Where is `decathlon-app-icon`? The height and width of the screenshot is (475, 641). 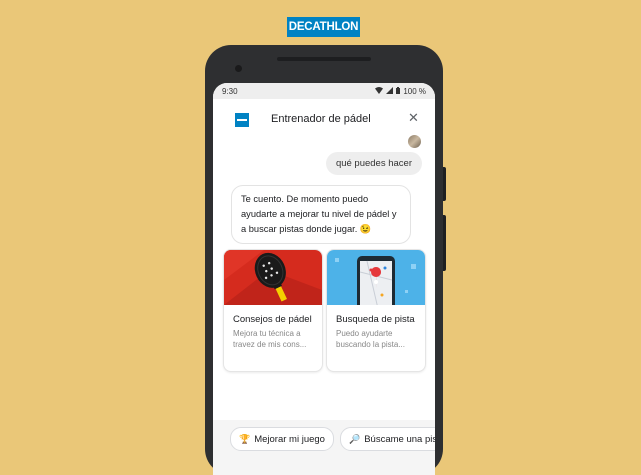 decathlon-app-icon is located at coordinates (242, 120).